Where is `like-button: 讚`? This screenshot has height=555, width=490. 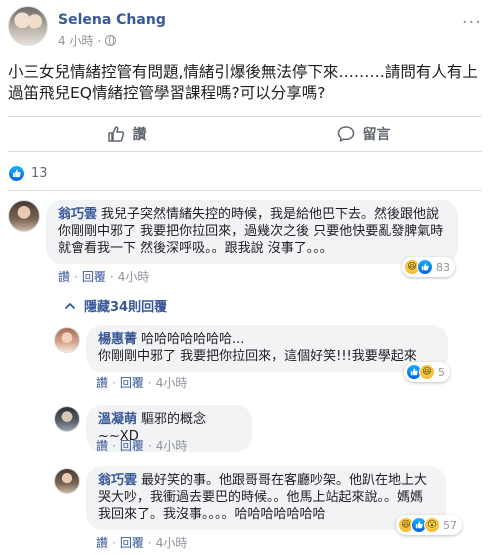
like-button: 讚 is located at coordinates (126, 134).